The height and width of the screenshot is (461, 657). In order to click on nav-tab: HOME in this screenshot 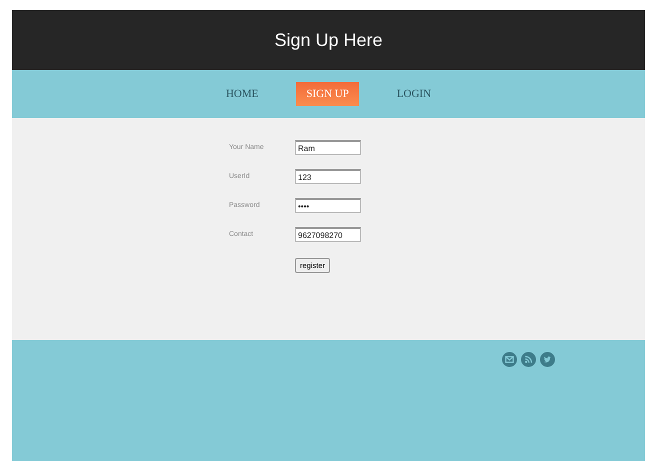, I will do `click(242, 94)`.